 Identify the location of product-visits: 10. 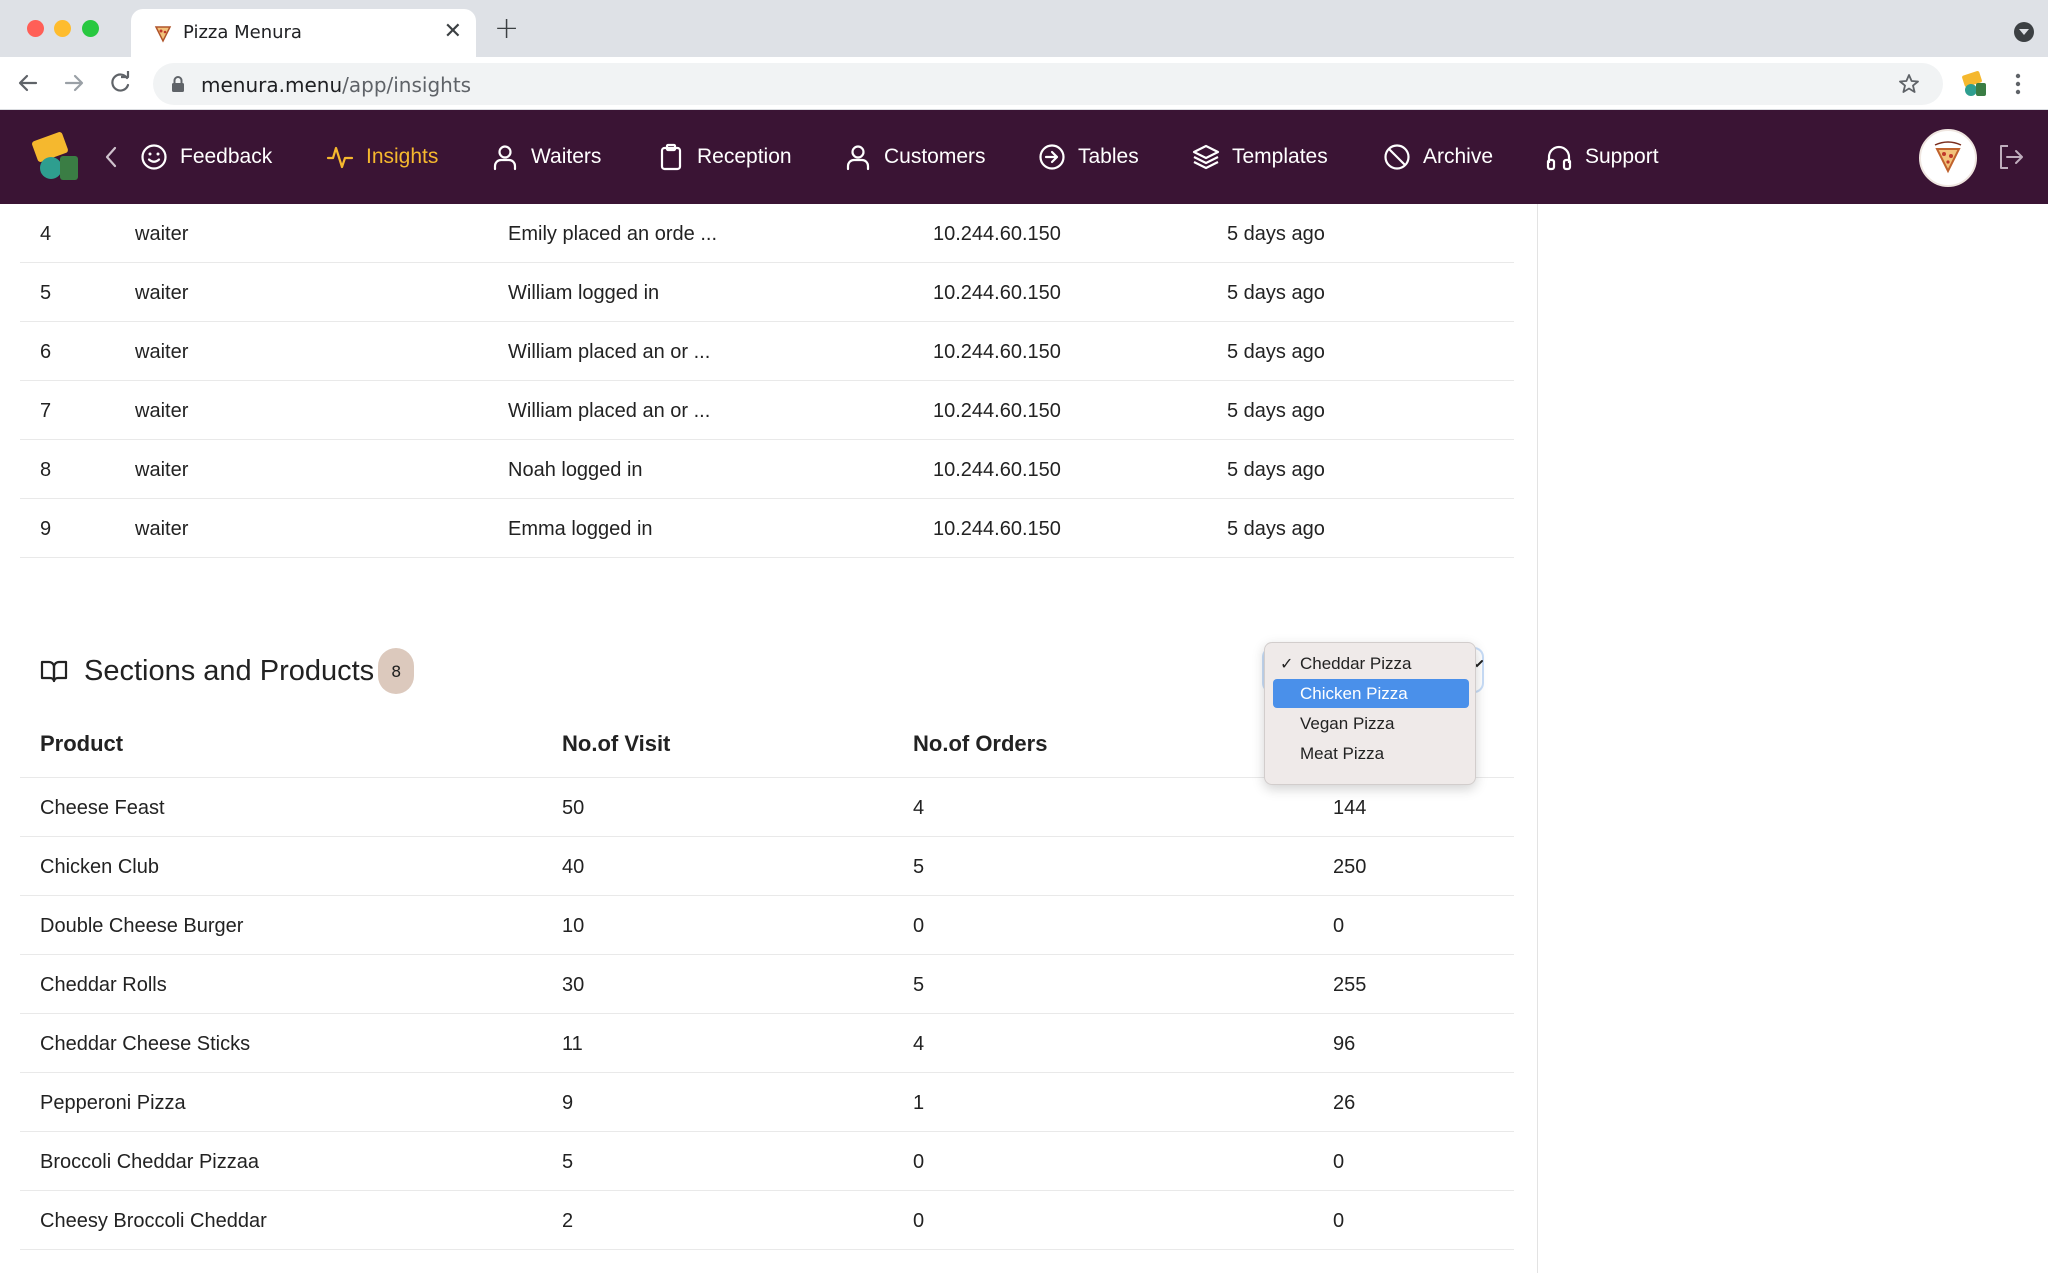
(573, 926).